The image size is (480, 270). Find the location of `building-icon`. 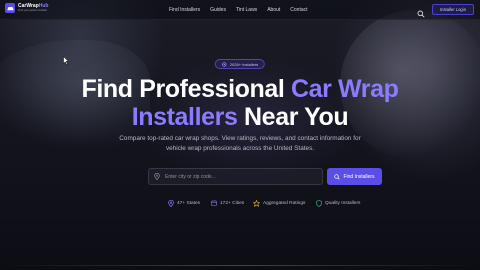

building-icon is located at coordinates (214, 203).